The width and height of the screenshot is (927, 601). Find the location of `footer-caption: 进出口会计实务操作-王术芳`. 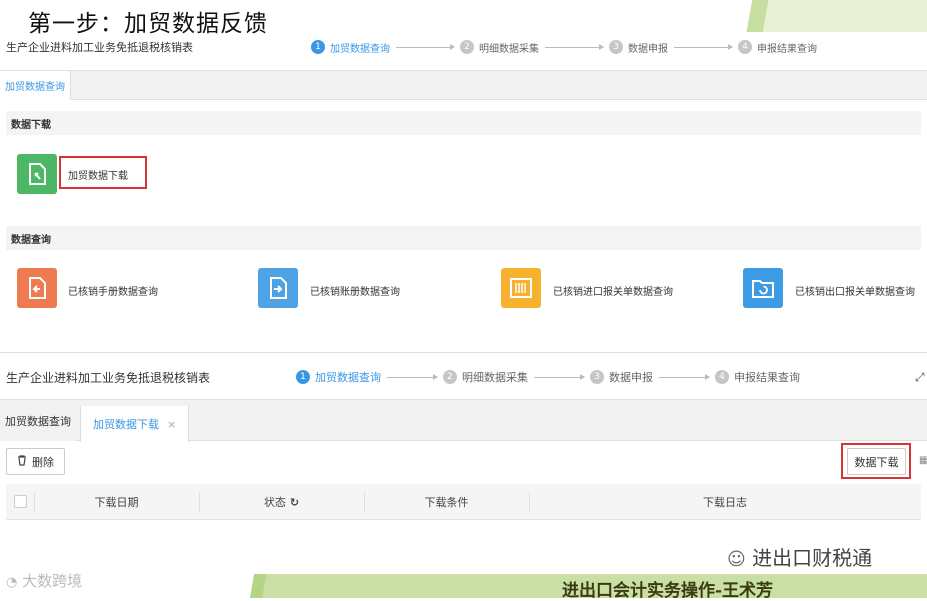

footer-caption: 进出口会计实务操作-王术芳 is located at coordinates (668, 591).